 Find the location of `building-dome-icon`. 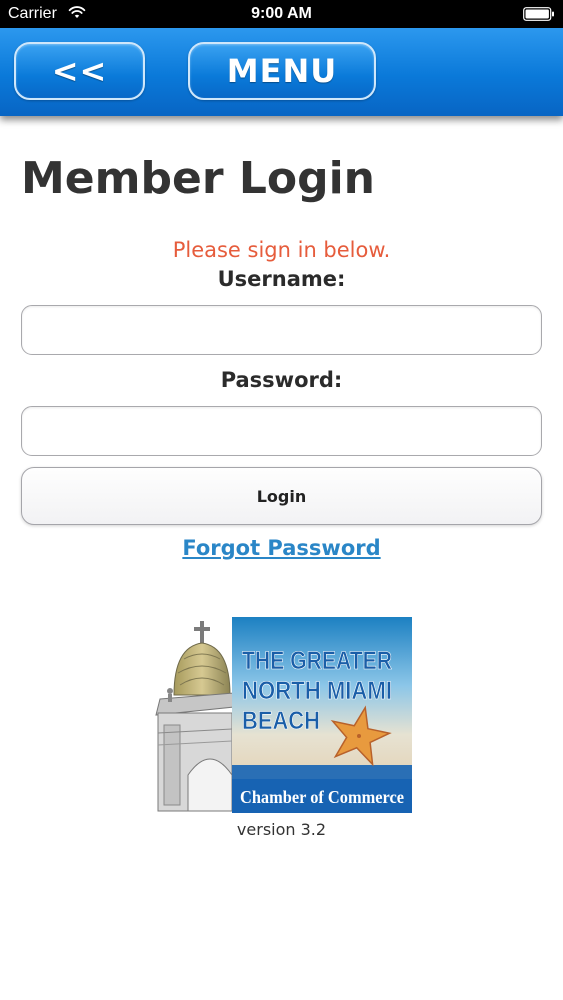

building-dome-icon is located at coordinates (195, 716).